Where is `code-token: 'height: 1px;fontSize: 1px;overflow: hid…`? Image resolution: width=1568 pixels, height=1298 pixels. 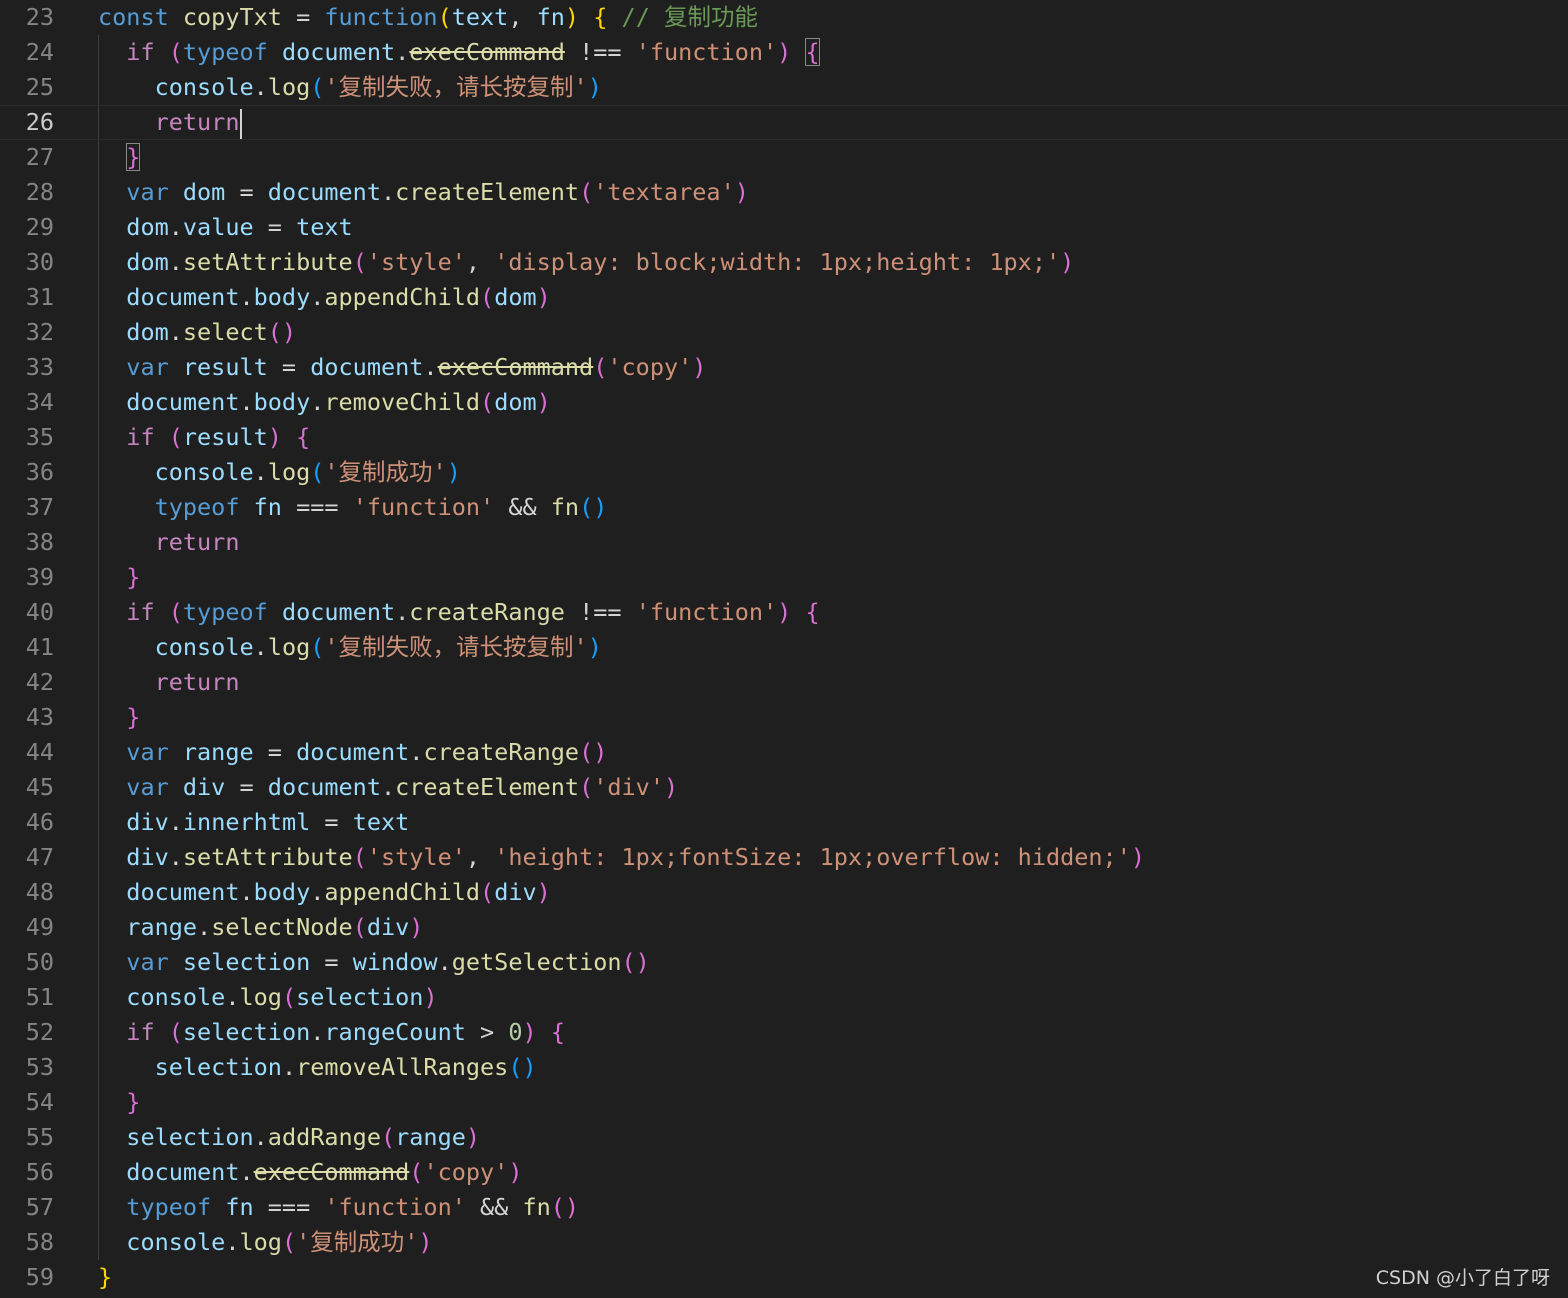
code-token: 'height: 1px;fontSize: 1px;overflow: hid… is located at coordinates (812, 857).